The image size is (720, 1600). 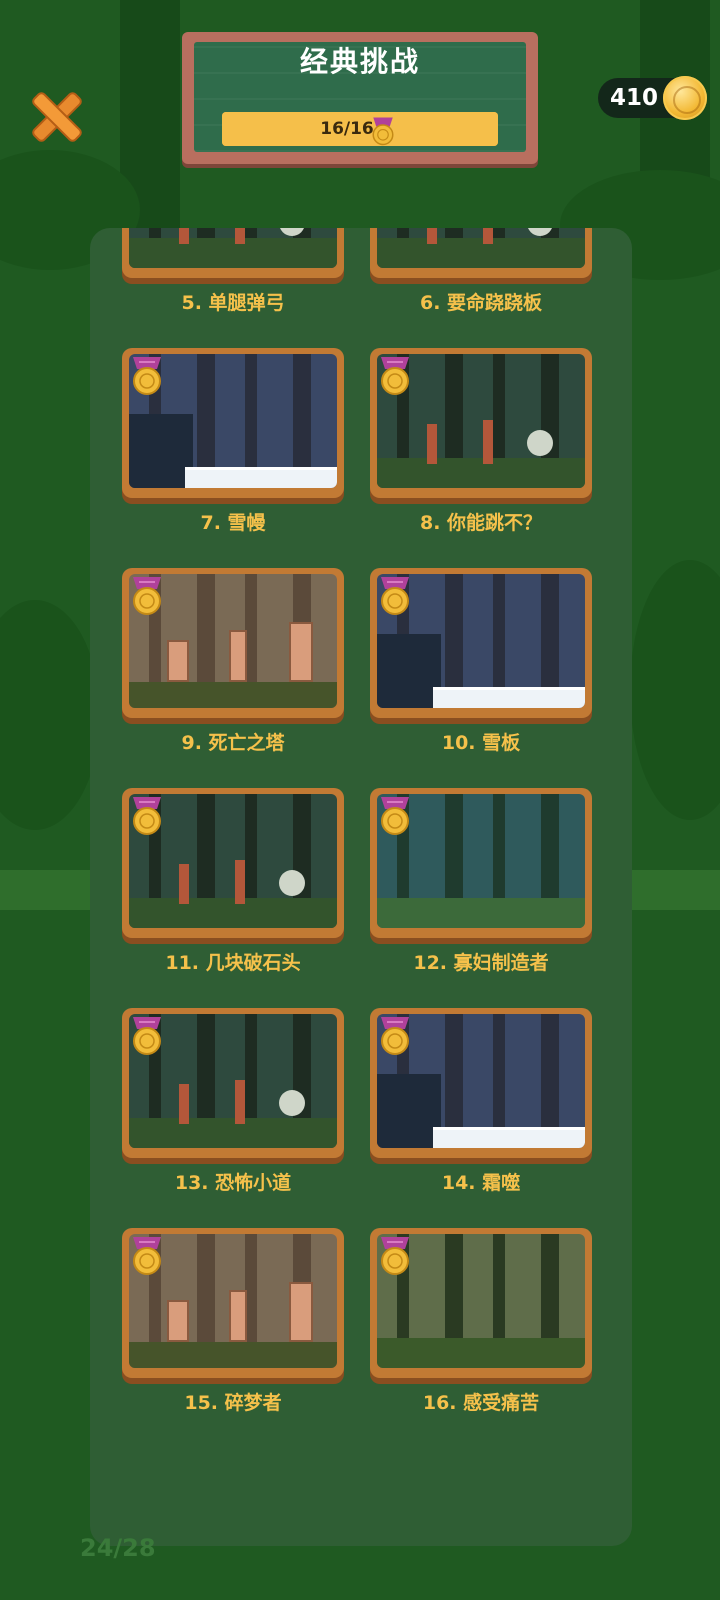 I want to click on level-card: 13. 恐怖小道, so click(x=233, y=1103).